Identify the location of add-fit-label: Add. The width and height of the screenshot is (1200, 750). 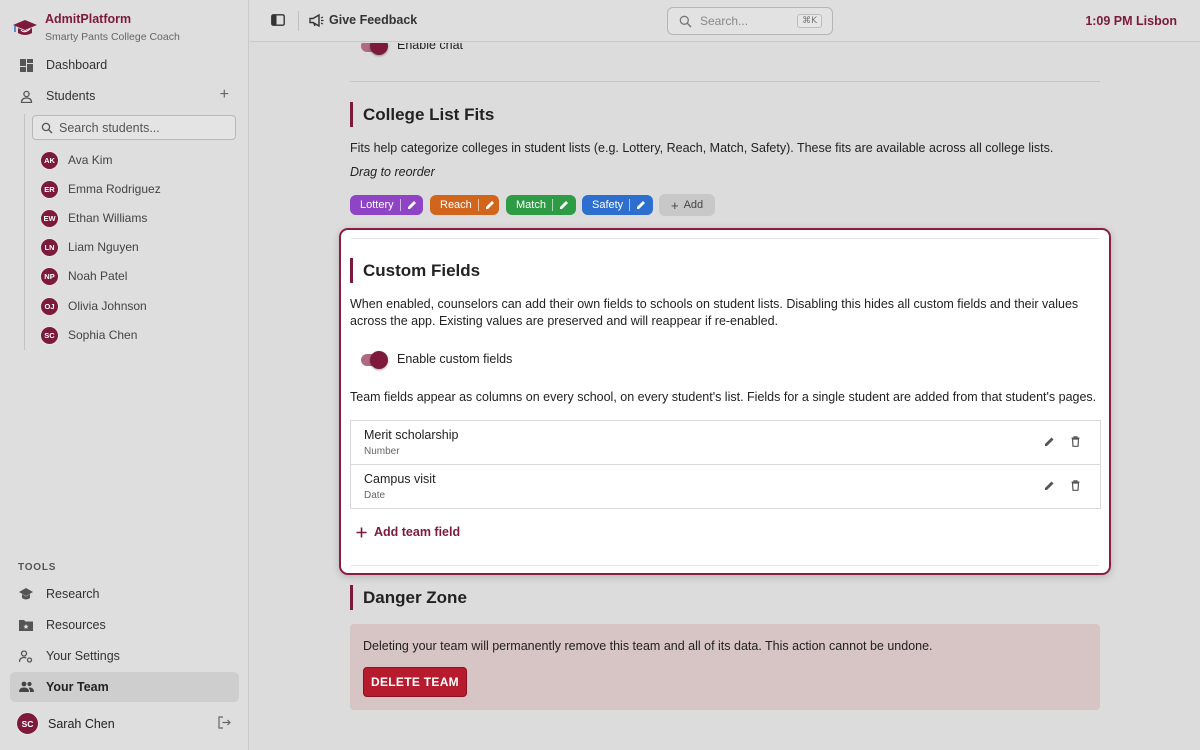
(693, 205).